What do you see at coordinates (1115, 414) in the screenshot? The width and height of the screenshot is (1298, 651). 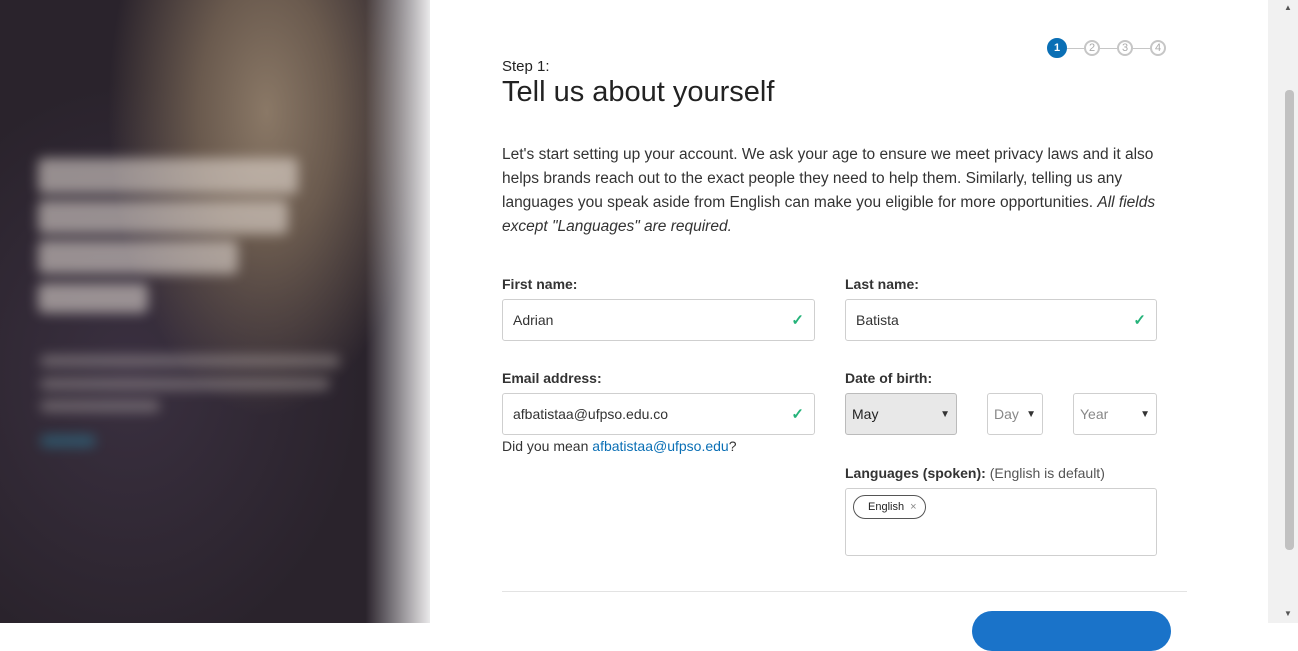 I see `dob-year-select: Year ▼` at bounding box center [1115, 414].